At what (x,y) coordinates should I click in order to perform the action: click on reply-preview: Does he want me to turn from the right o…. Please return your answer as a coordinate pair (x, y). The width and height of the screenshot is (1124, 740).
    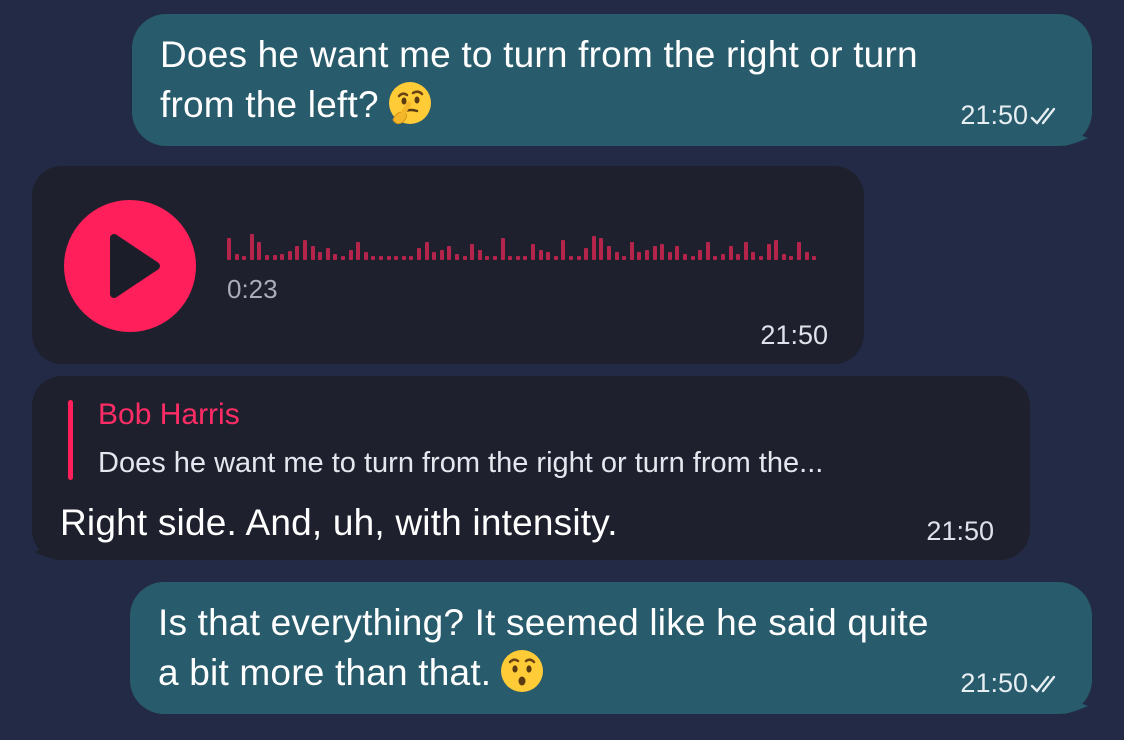
    Looking at the image, I should click on (460, 463).